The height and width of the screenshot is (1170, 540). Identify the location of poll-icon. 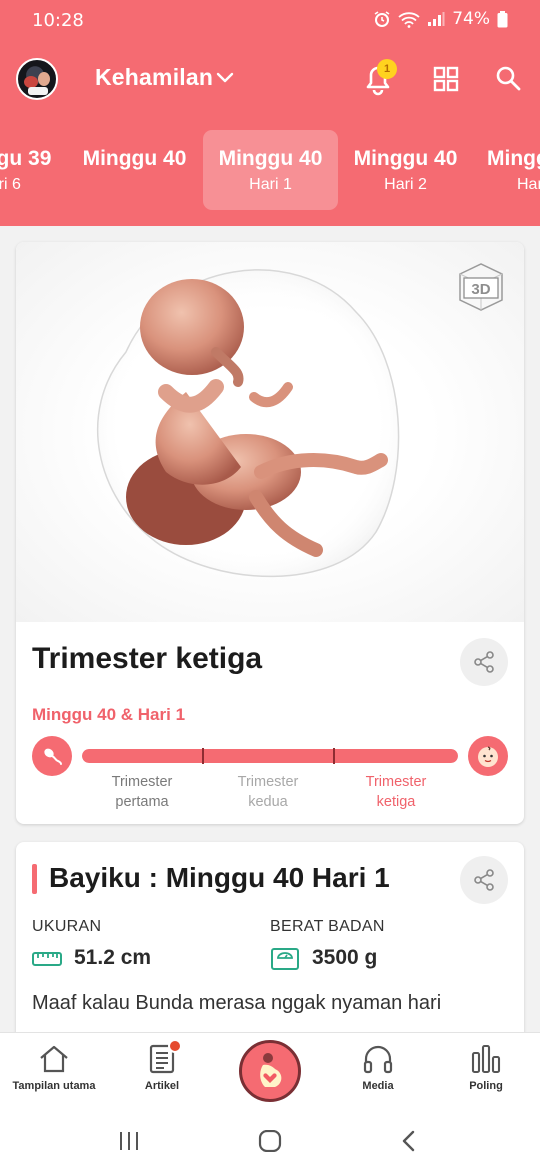
(486, 1059).